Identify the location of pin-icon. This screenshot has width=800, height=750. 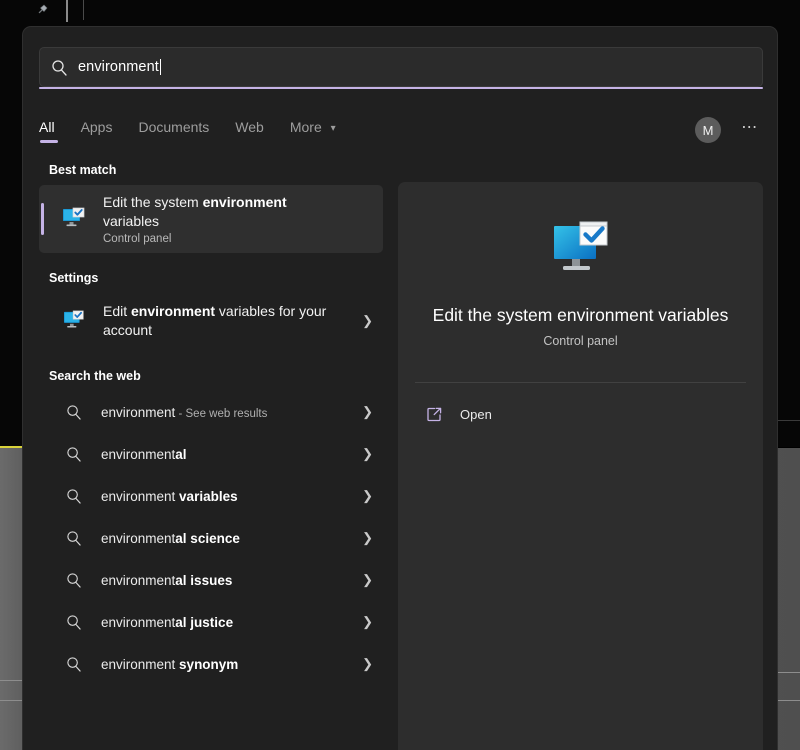
(43, 9).